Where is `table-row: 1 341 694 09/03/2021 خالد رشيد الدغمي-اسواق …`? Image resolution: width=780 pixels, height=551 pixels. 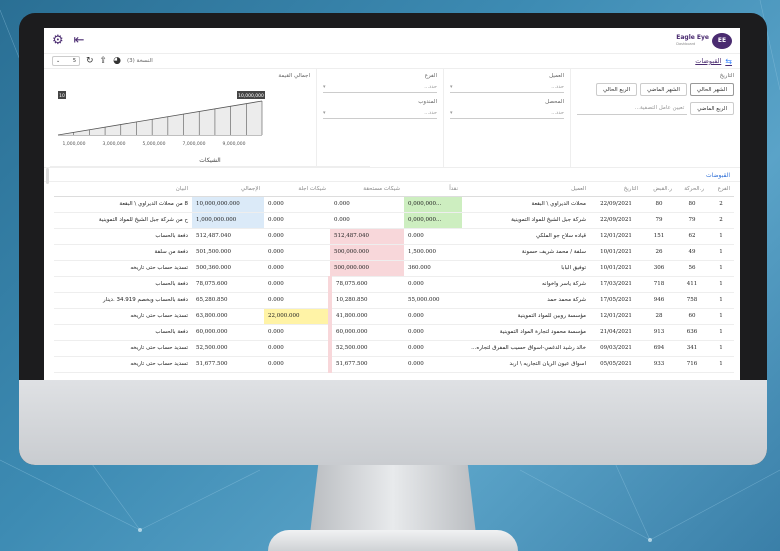 table-row: 1 341 694 09/03/2021 خالد رشيد الدغمي-اسواق … is located at coordinates (394, 348).